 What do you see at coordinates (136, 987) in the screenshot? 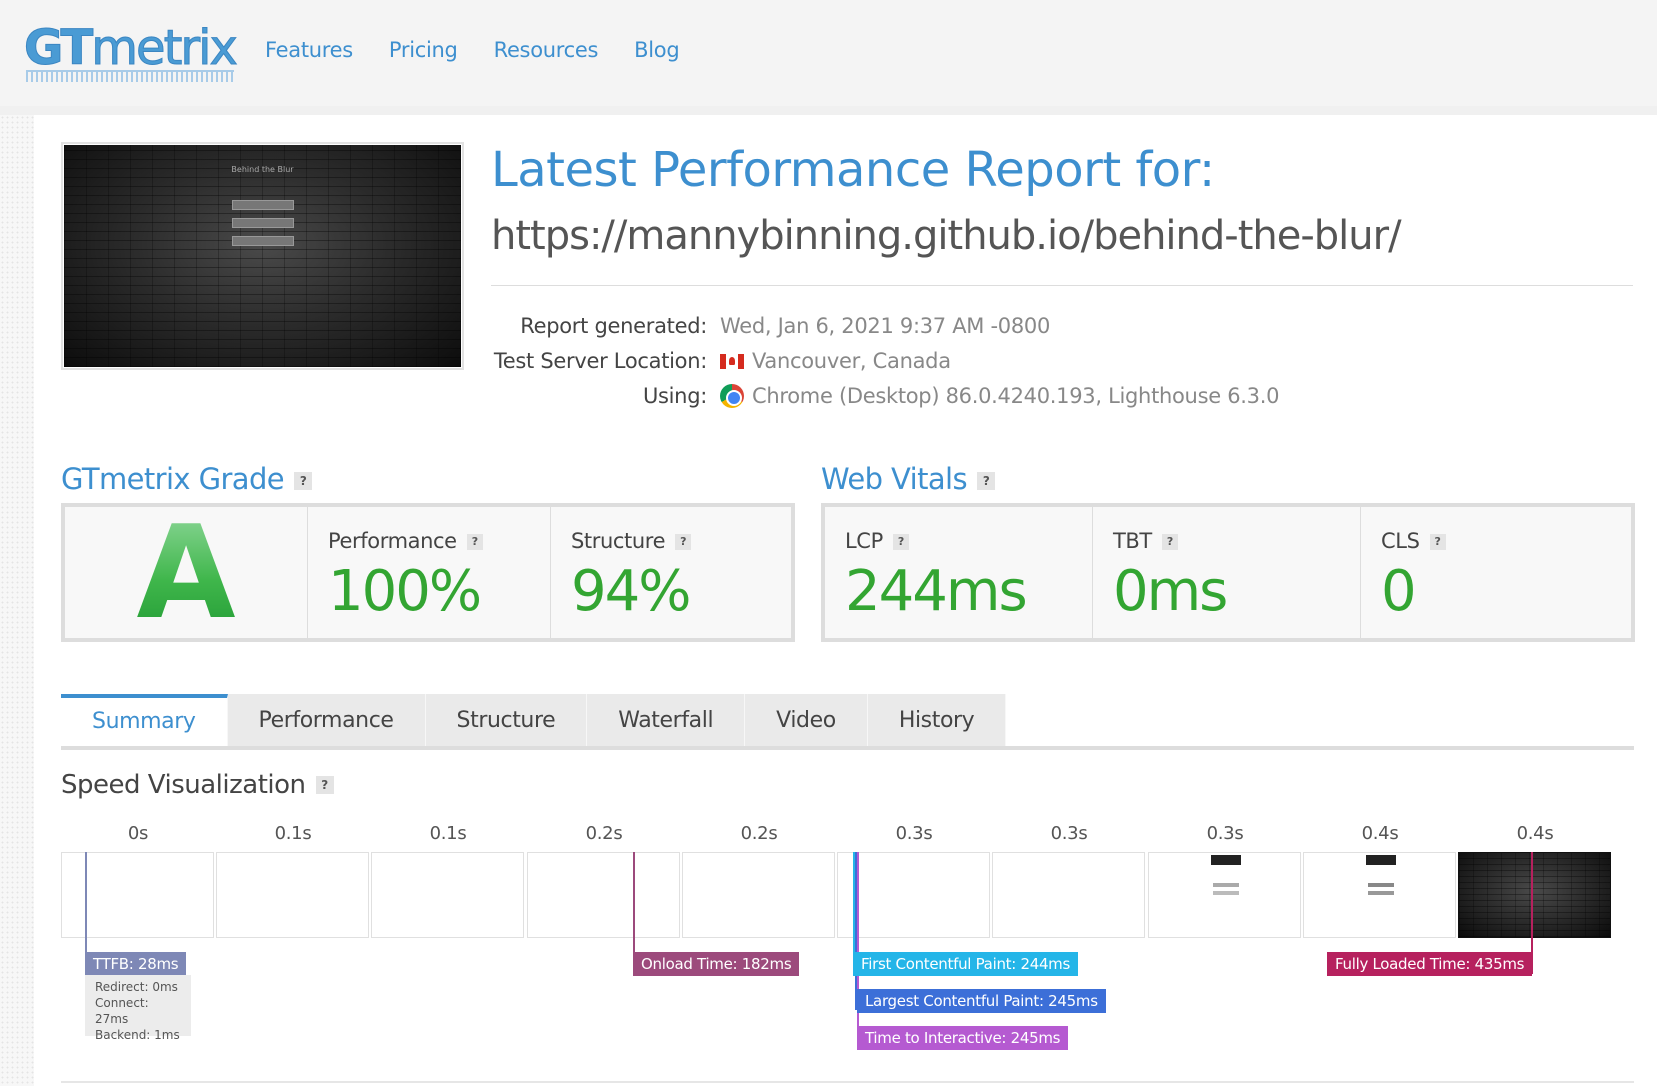
I see `ttfb-redirect: Redirect: 0ms` at bounding box center [136, 987].